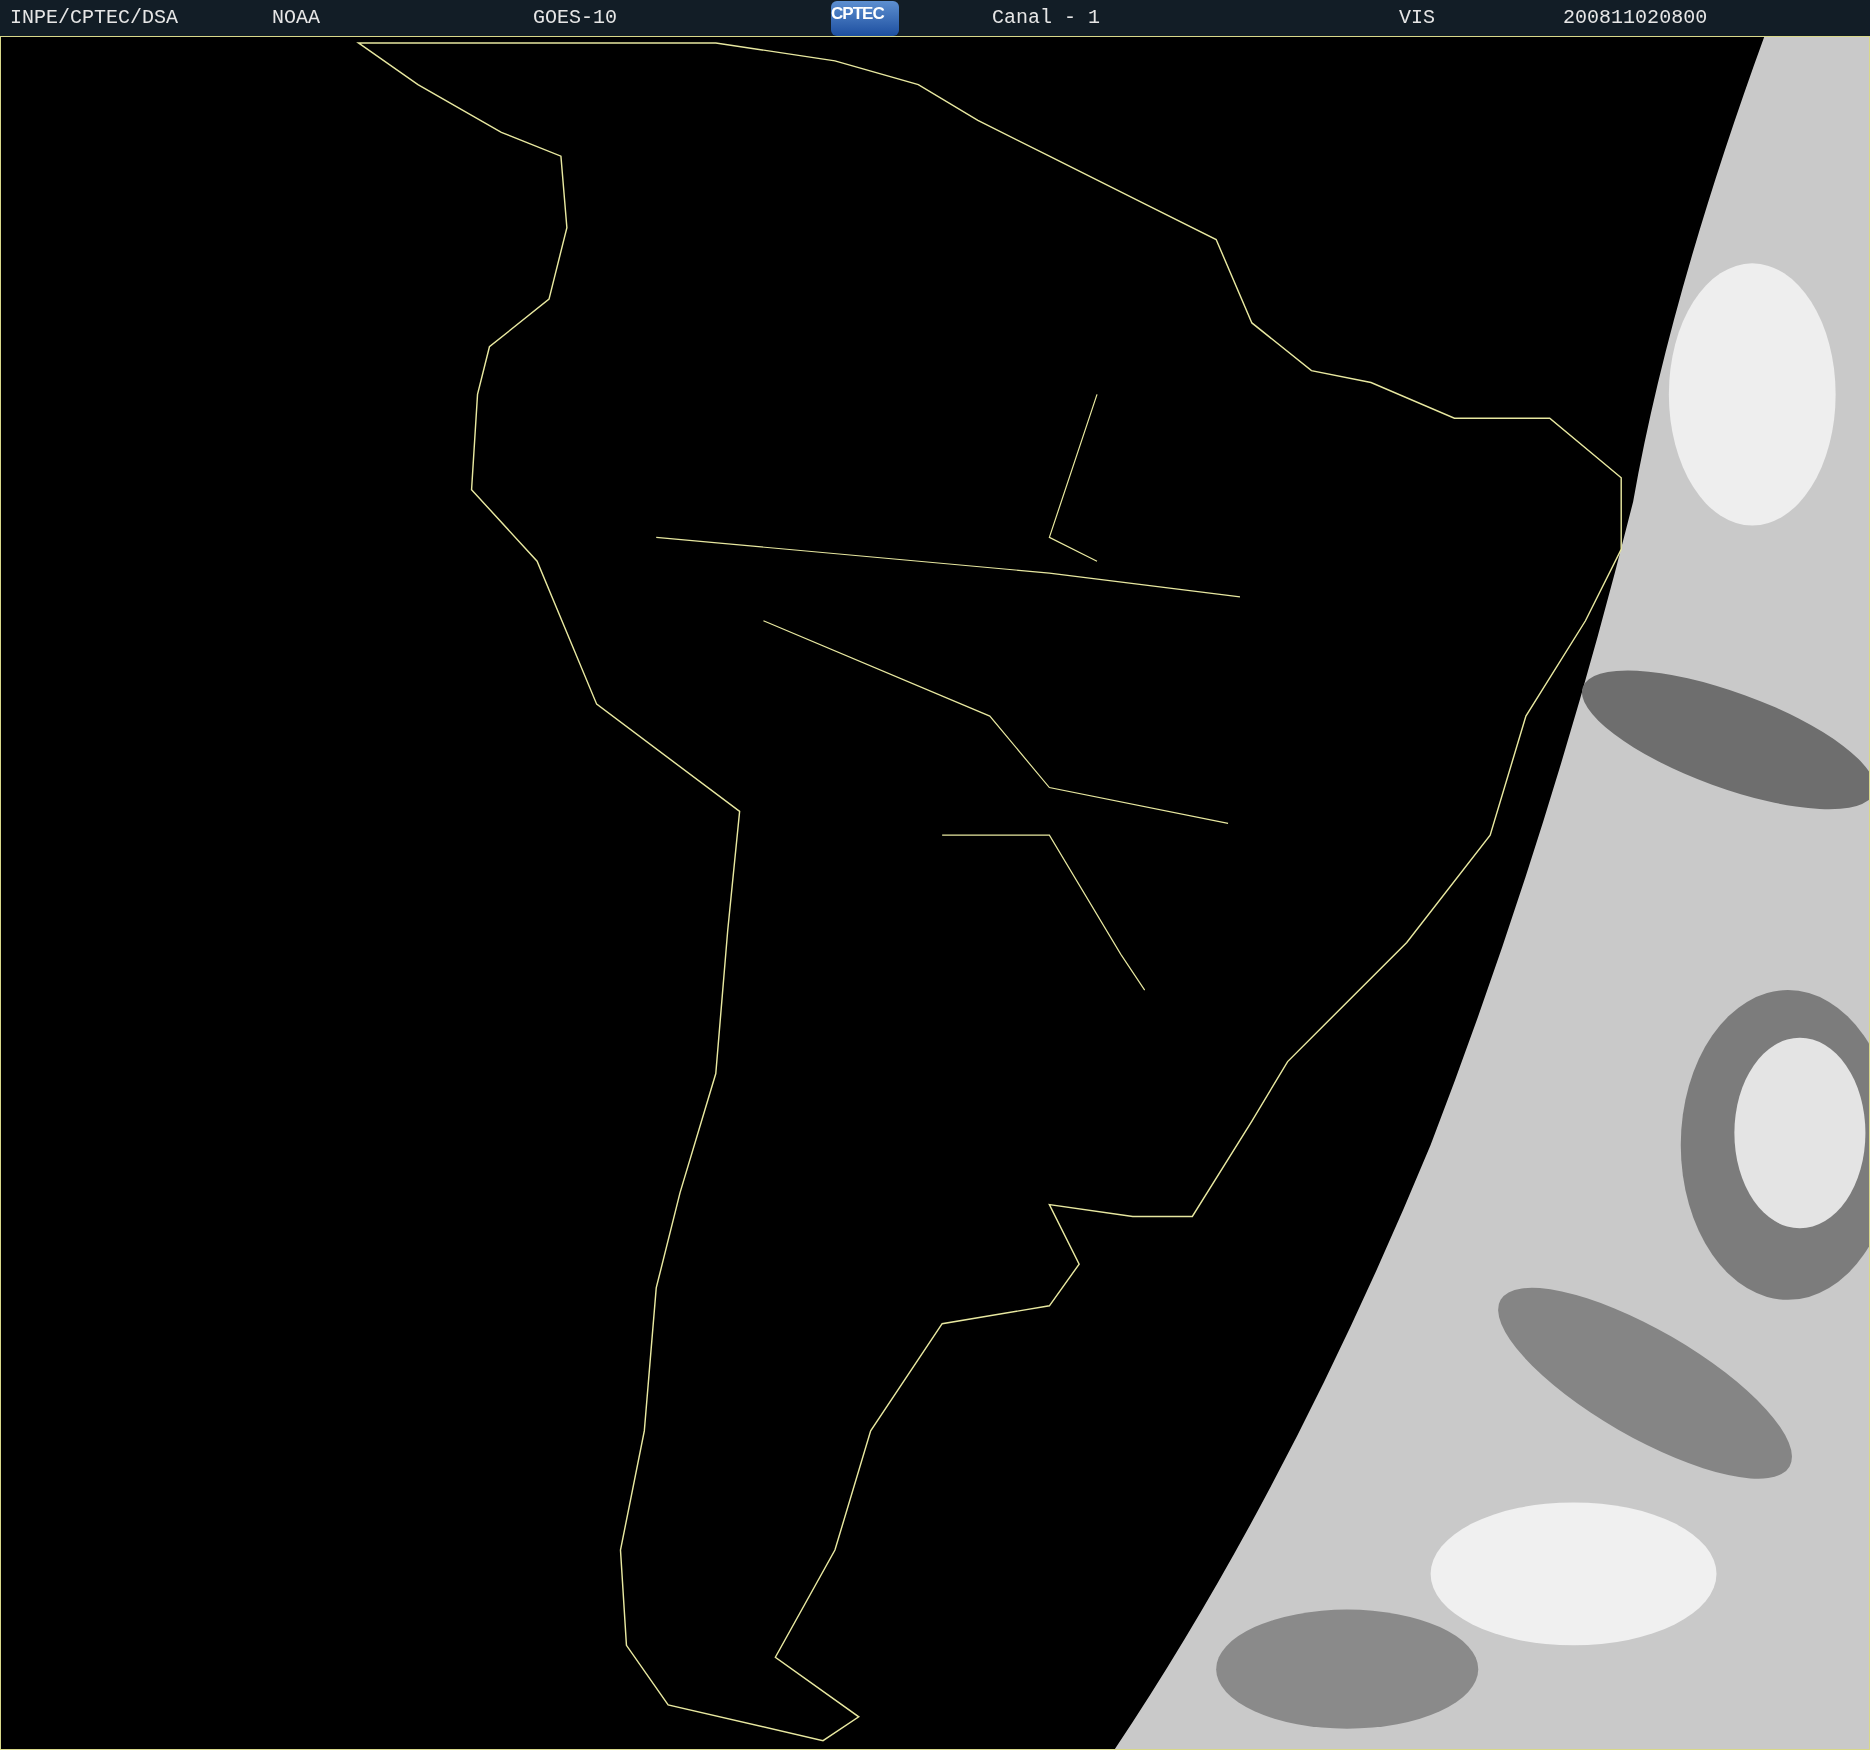  Describe the element at coordinates (296, 18) in the screenshot. I see `agency-label: NOAA` at that location.